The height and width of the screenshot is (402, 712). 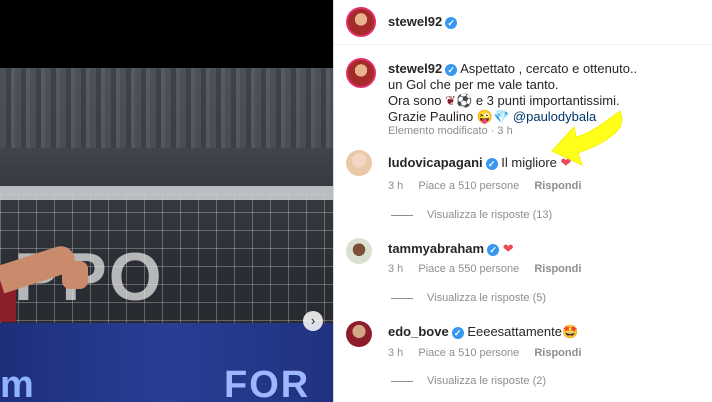 What do you see at coordinates (395, 186) in the screenshot?
I see `comment-1-time: 3 h` at bounding box center [395, 186].